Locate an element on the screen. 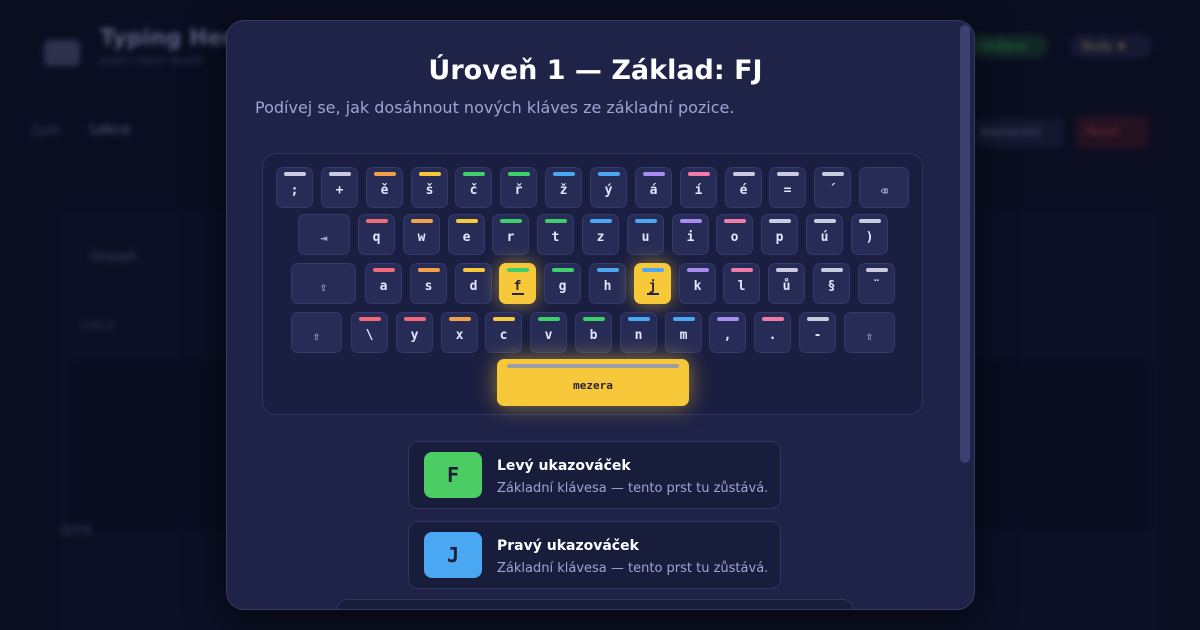 This screenshot has height=630, width=1200. key: u is located at coordinates (645, 234).